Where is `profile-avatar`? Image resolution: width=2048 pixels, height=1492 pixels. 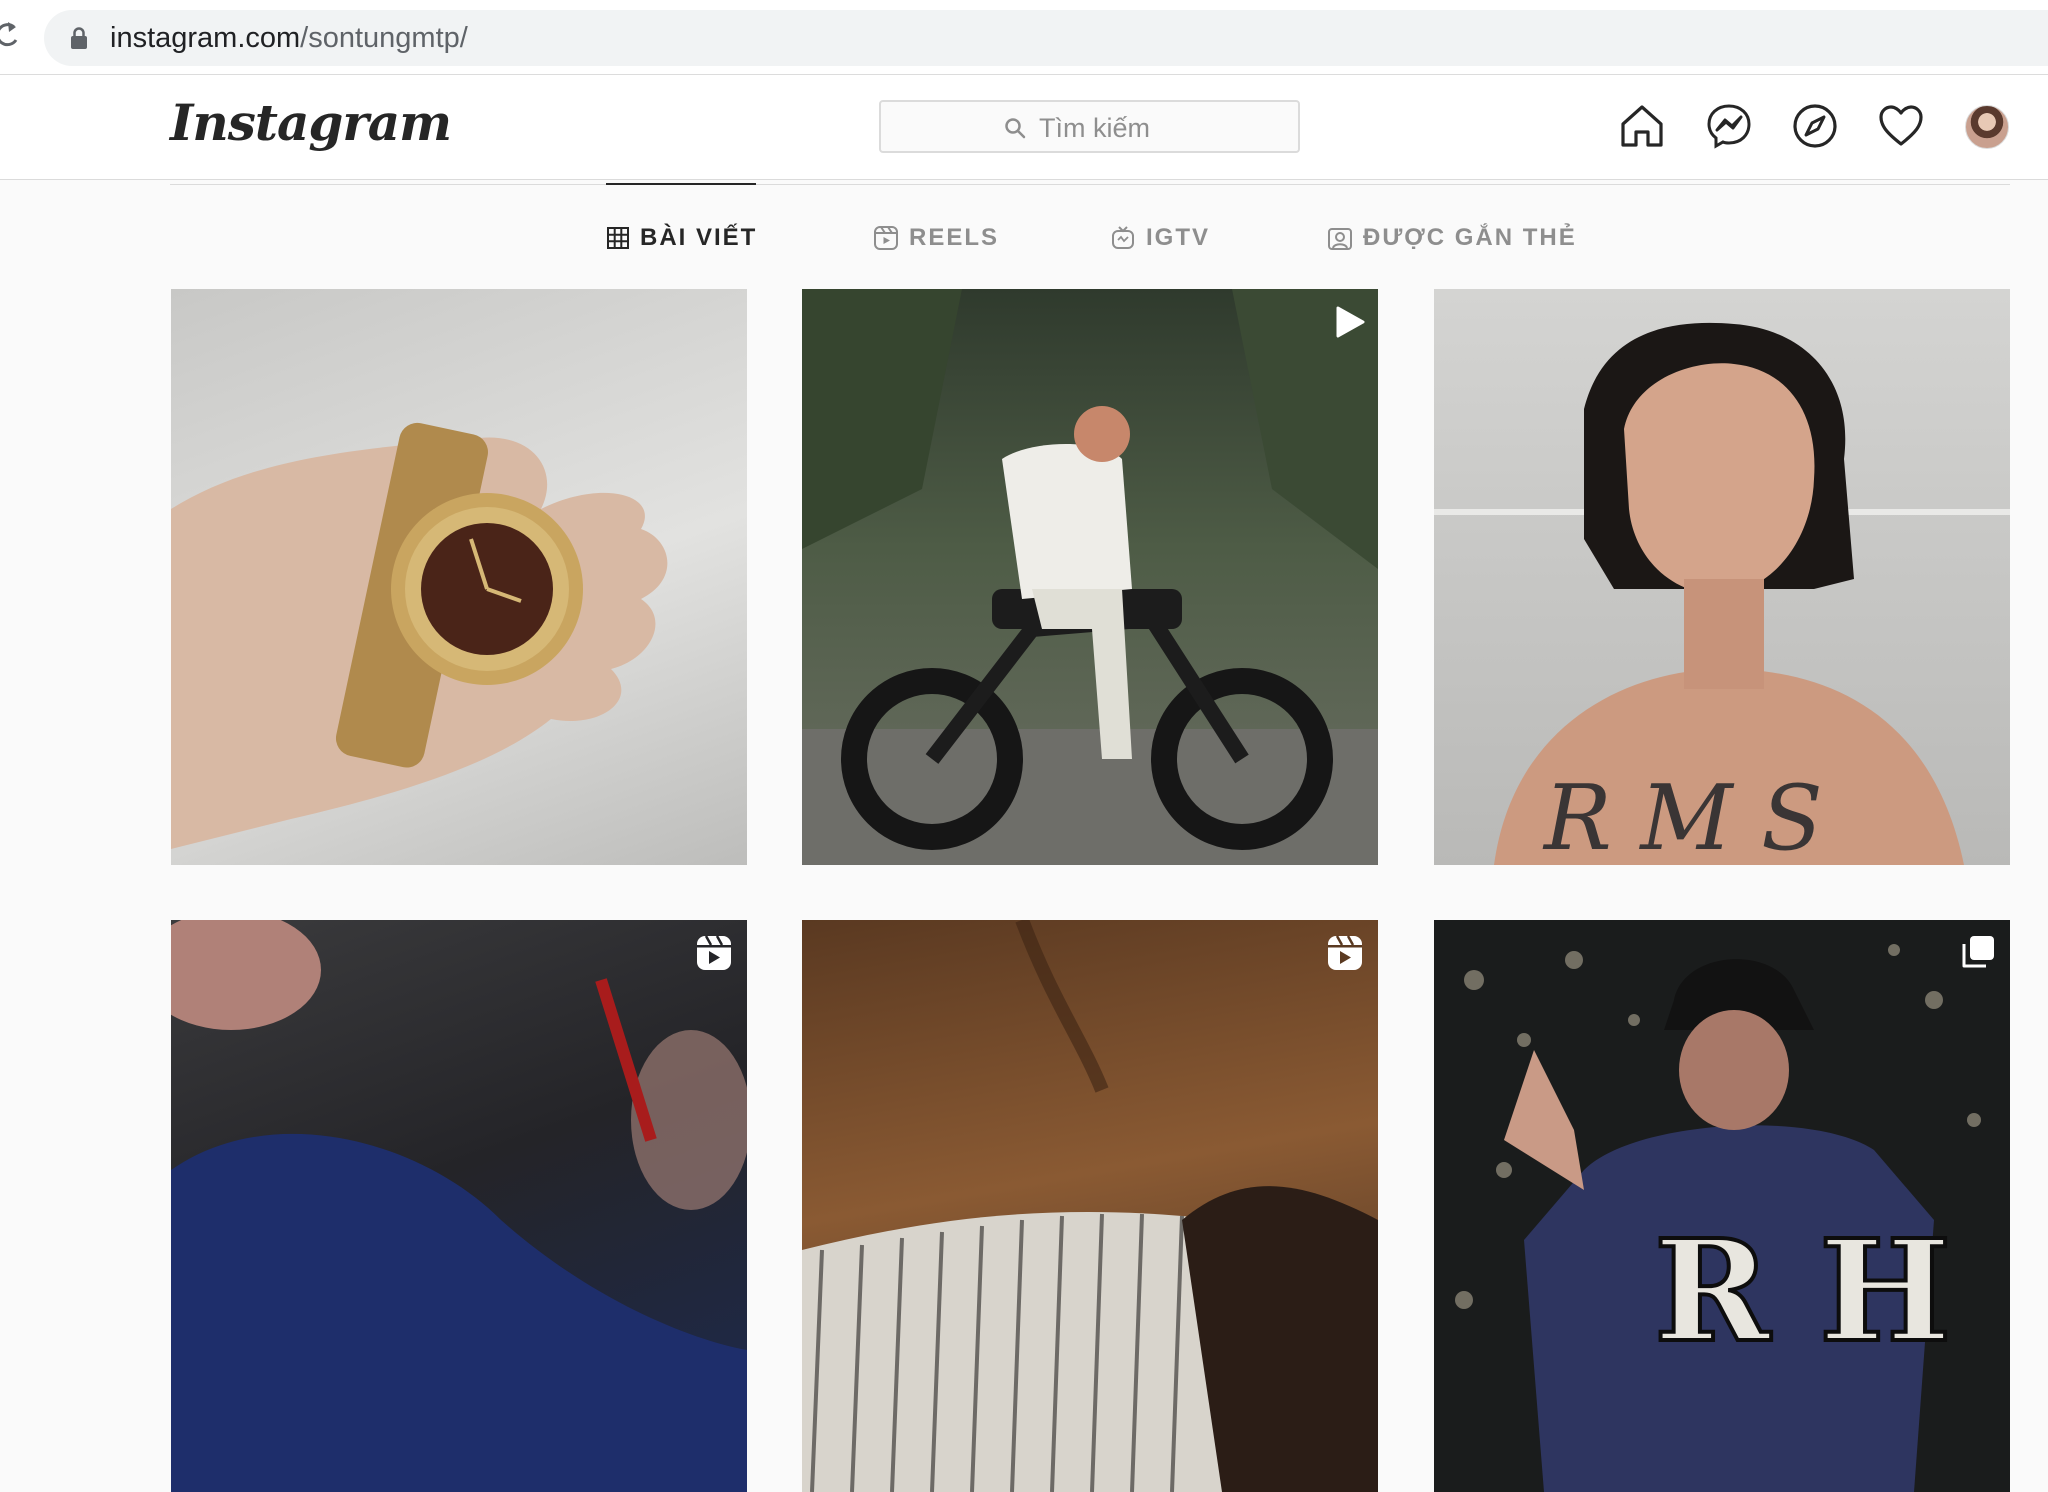 profile-avatar is located at coordinates (1987, 127).